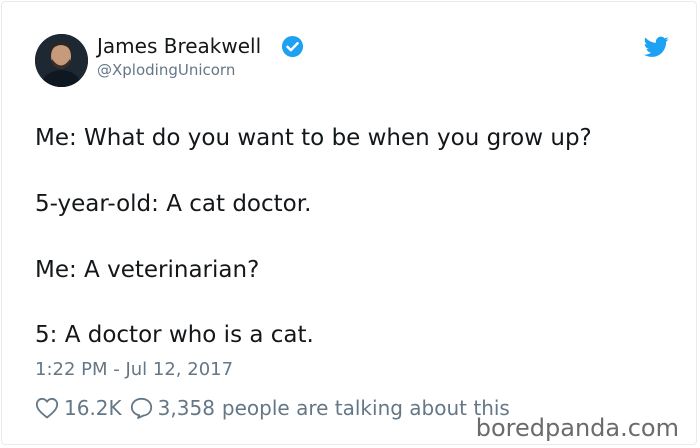  I want to click on tweet-timestamp: 1:22 PM - Jul 12, 2017, so click(134, 370).